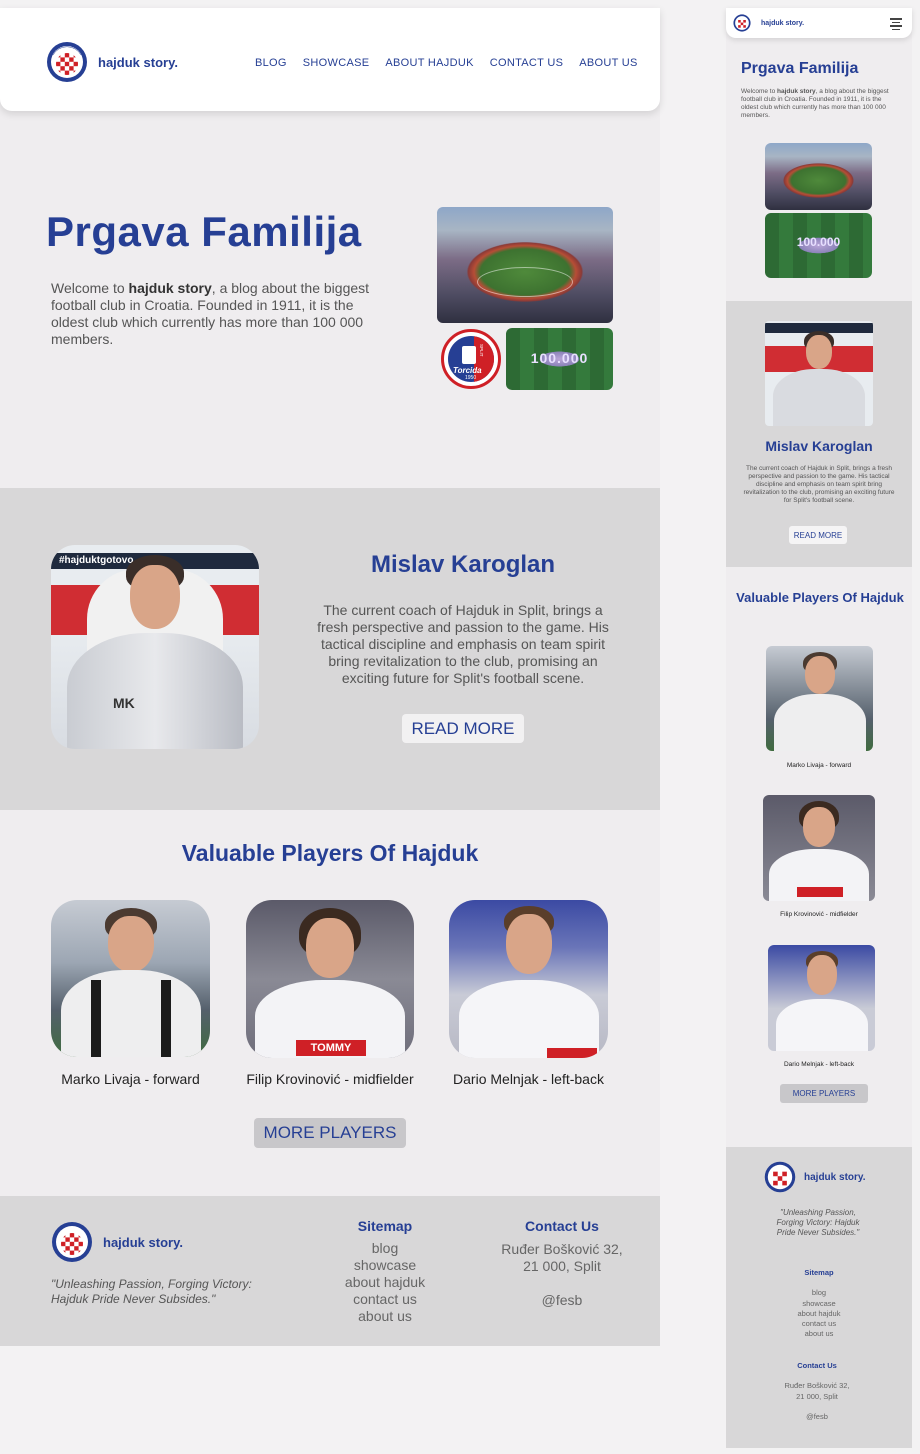 This screenshot has width=920, height=1454. I want to click on mobile-player-caption-melnjak: Dario Melnjak - left-back, so click(819, 1064).